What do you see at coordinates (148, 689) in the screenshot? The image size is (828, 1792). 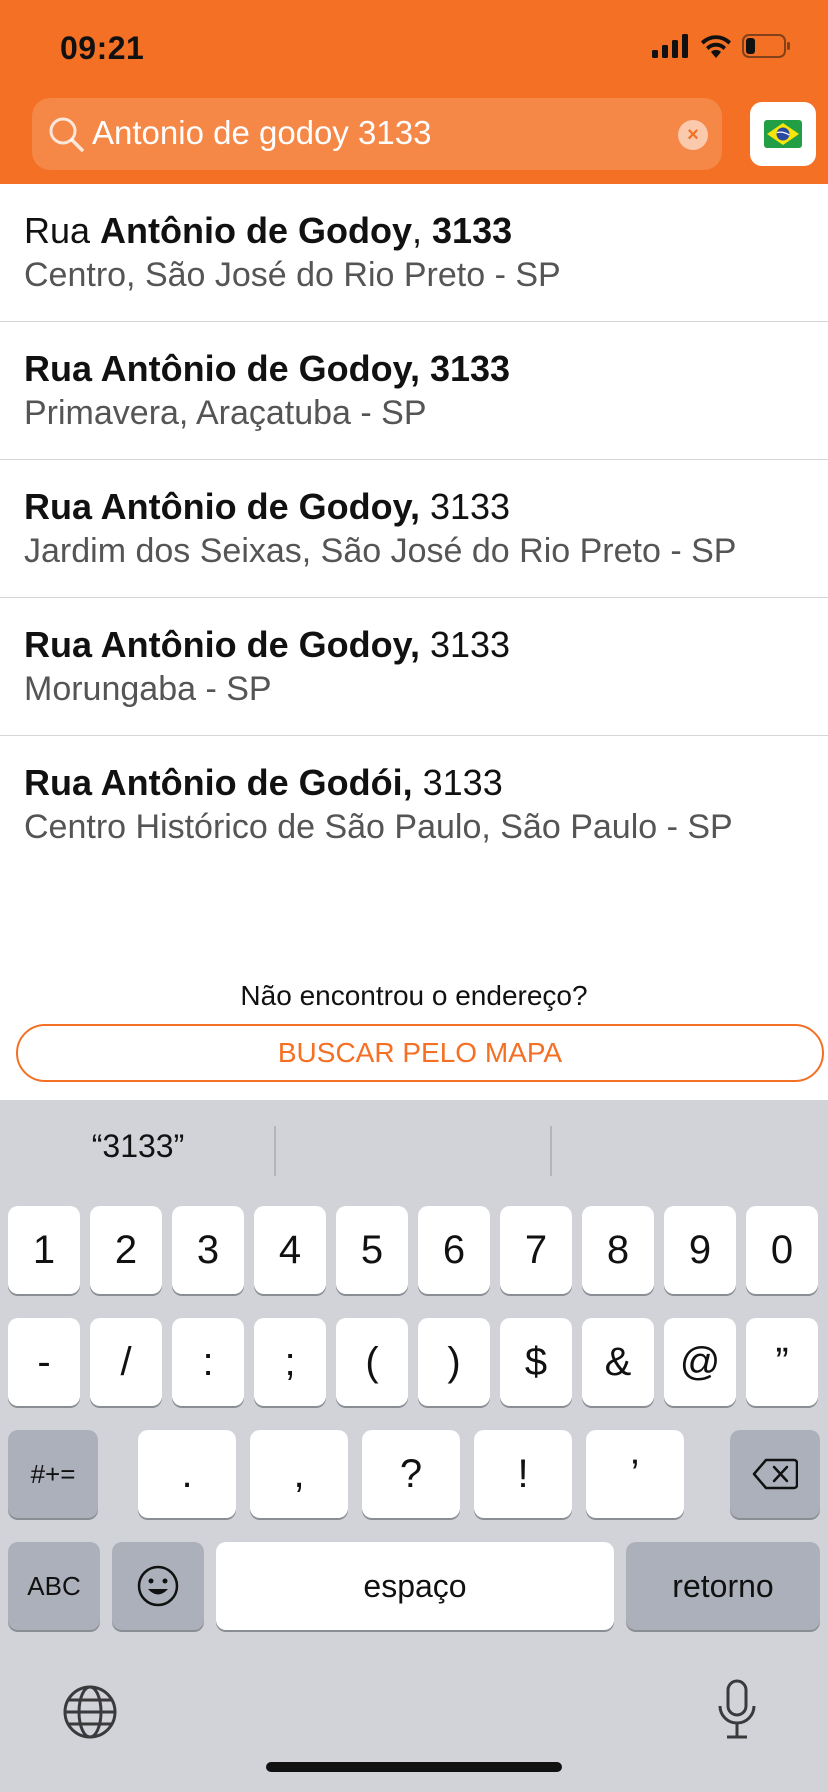 I see `result-detail: Morungaba - SP` at bounding box center [148, 689].